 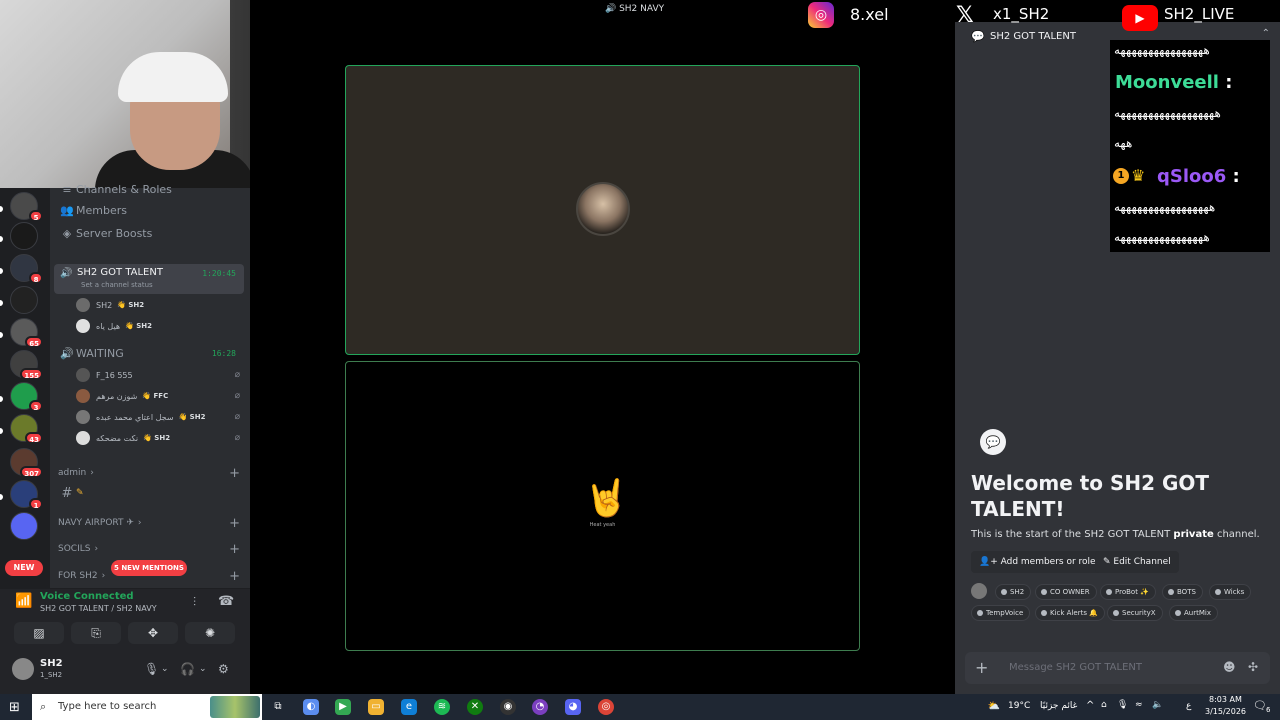 I want to click on disconnect-icon: ☎, so click(x=226, y=601).